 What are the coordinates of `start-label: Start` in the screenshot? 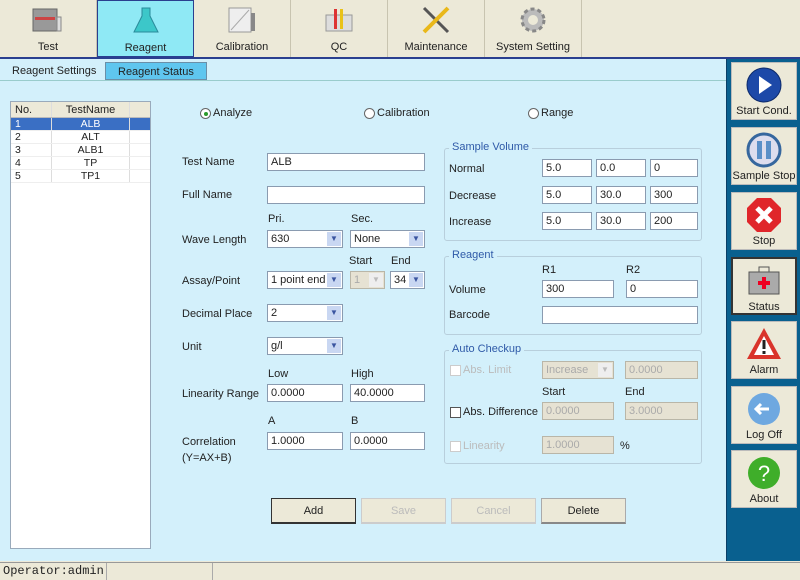 It's located at (361, 261).